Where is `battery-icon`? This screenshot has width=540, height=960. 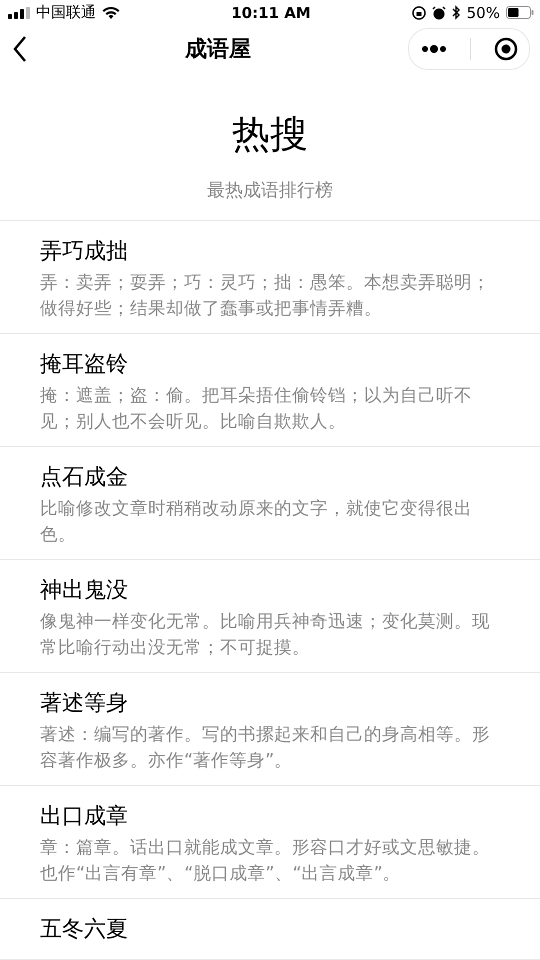 battery-icon is located at coordinates (520, 13).